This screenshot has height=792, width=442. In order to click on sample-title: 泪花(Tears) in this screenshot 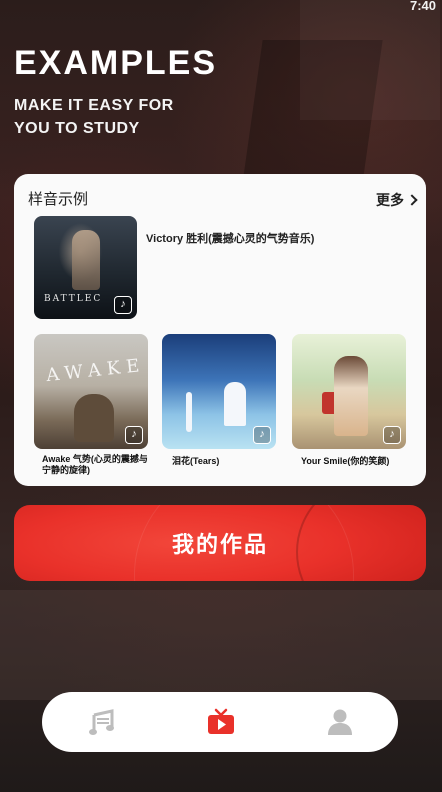, I will do `click(195, 461)`.